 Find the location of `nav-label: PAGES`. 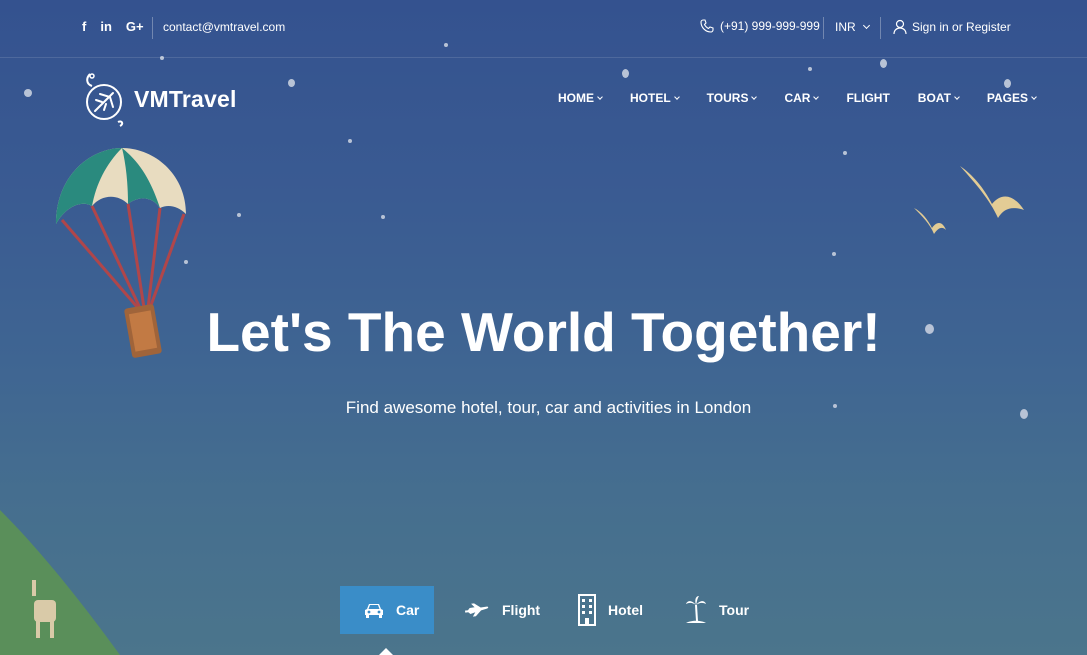

nav-label: PAGES is located at coordinates (1007, 98).